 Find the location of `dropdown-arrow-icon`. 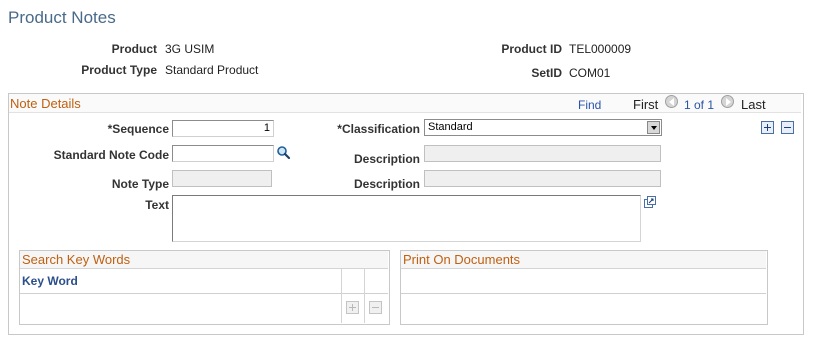

dropdown-arrow-icon is located at coordinates (653, 127).